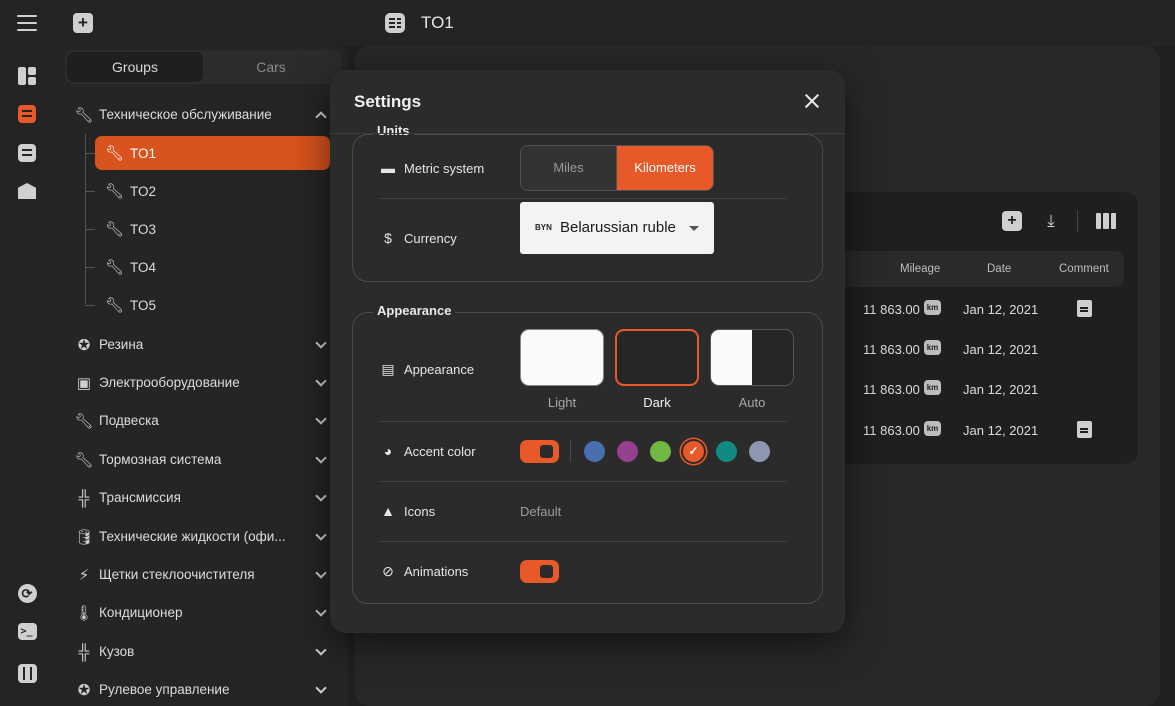 The width and height of the screenshot is (1175, 706). I want to click on group-item-wipers: ⚡︎ Щетки стеклоочистителя, so click(201, 575).